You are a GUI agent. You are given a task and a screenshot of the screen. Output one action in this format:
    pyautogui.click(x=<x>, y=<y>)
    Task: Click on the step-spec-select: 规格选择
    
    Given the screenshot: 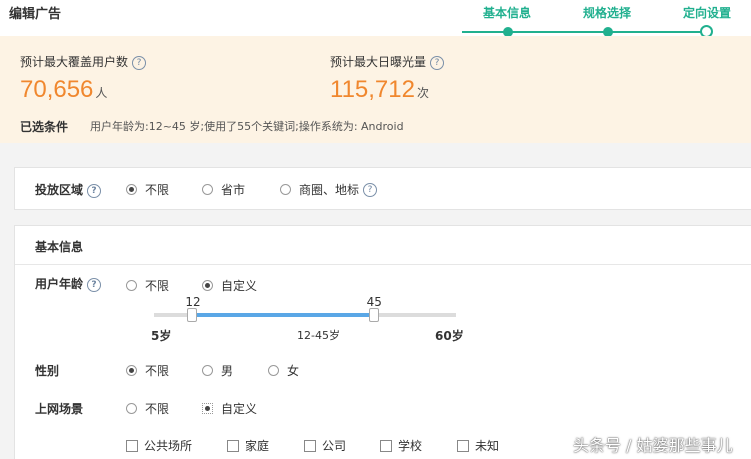 What is the action you would take?
    pyautogui.click(x=607, y=12)
    